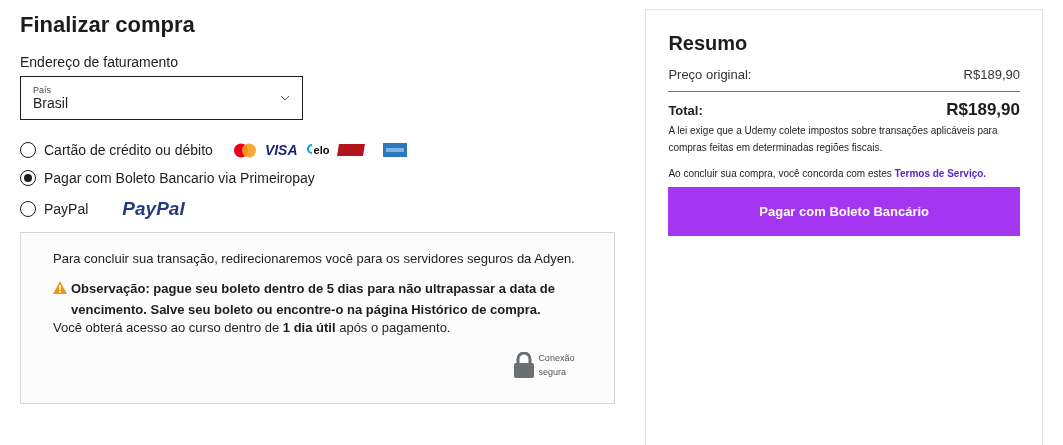 The image size is (1063, 445). Describe the element at coordinates (108, 25) in the screenshot. I see `page-title: Finalizar compra` at that location.